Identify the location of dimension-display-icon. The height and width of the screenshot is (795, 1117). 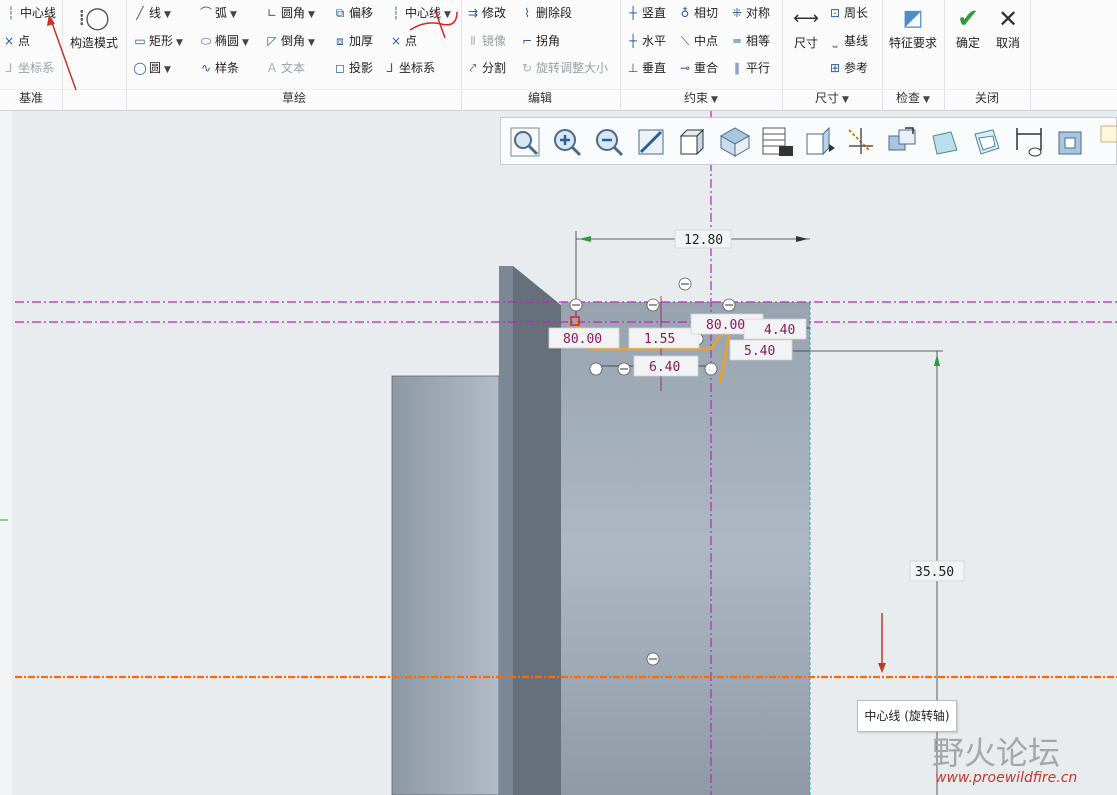
(1029, 142).